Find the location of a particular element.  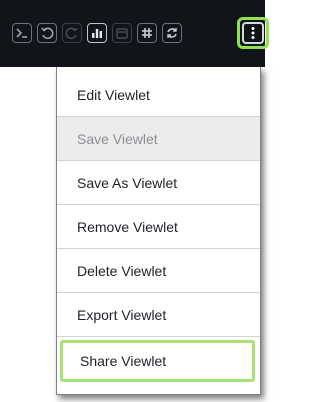

menu-item-delete-viewlet: Delete Viewlet is located at coordinates (158, 271).